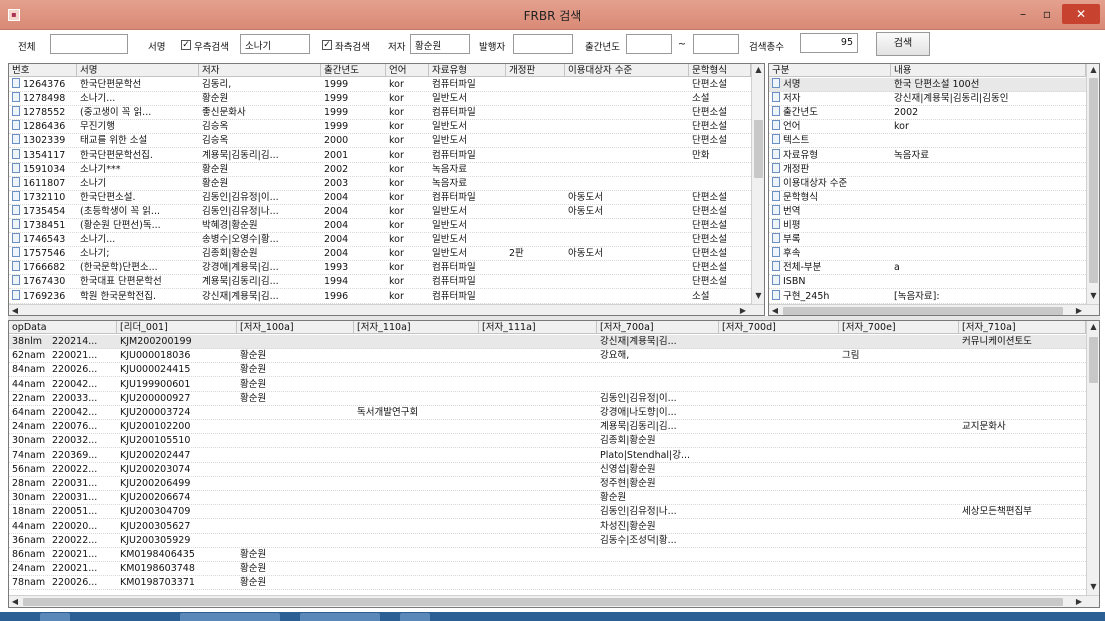  What do you see at coordinates (716, 44) in the screenshot?
I see `pub-year-to-input` at bounding box center [716, 44].